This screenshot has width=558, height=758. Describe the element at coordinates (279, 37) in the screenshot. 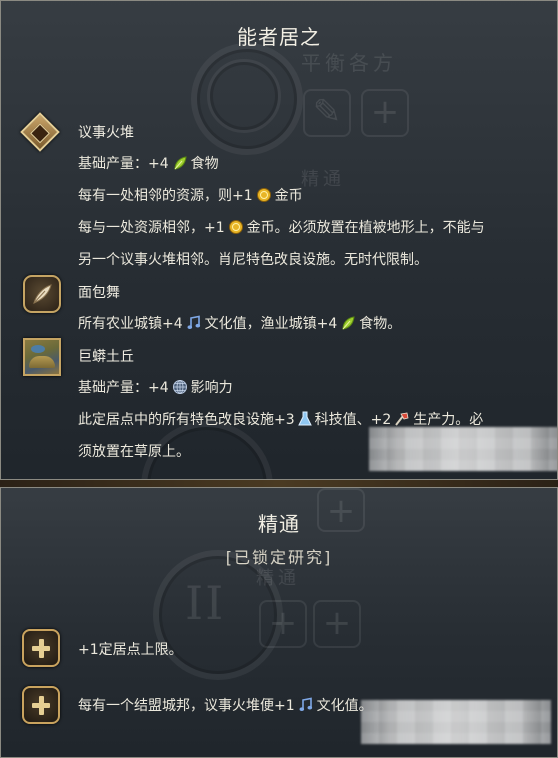

I see `panel-title: 能者居之` at that location.